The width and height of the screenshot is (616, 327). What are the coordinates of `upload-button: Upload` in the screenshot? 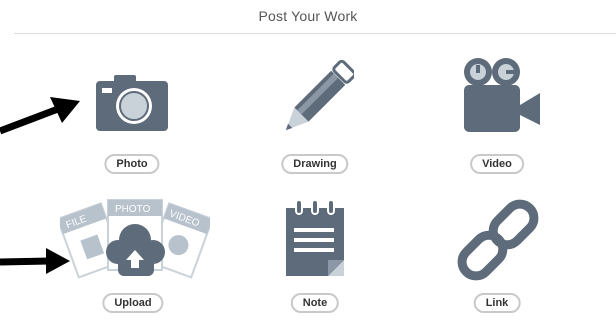 It's located at (133, 303).